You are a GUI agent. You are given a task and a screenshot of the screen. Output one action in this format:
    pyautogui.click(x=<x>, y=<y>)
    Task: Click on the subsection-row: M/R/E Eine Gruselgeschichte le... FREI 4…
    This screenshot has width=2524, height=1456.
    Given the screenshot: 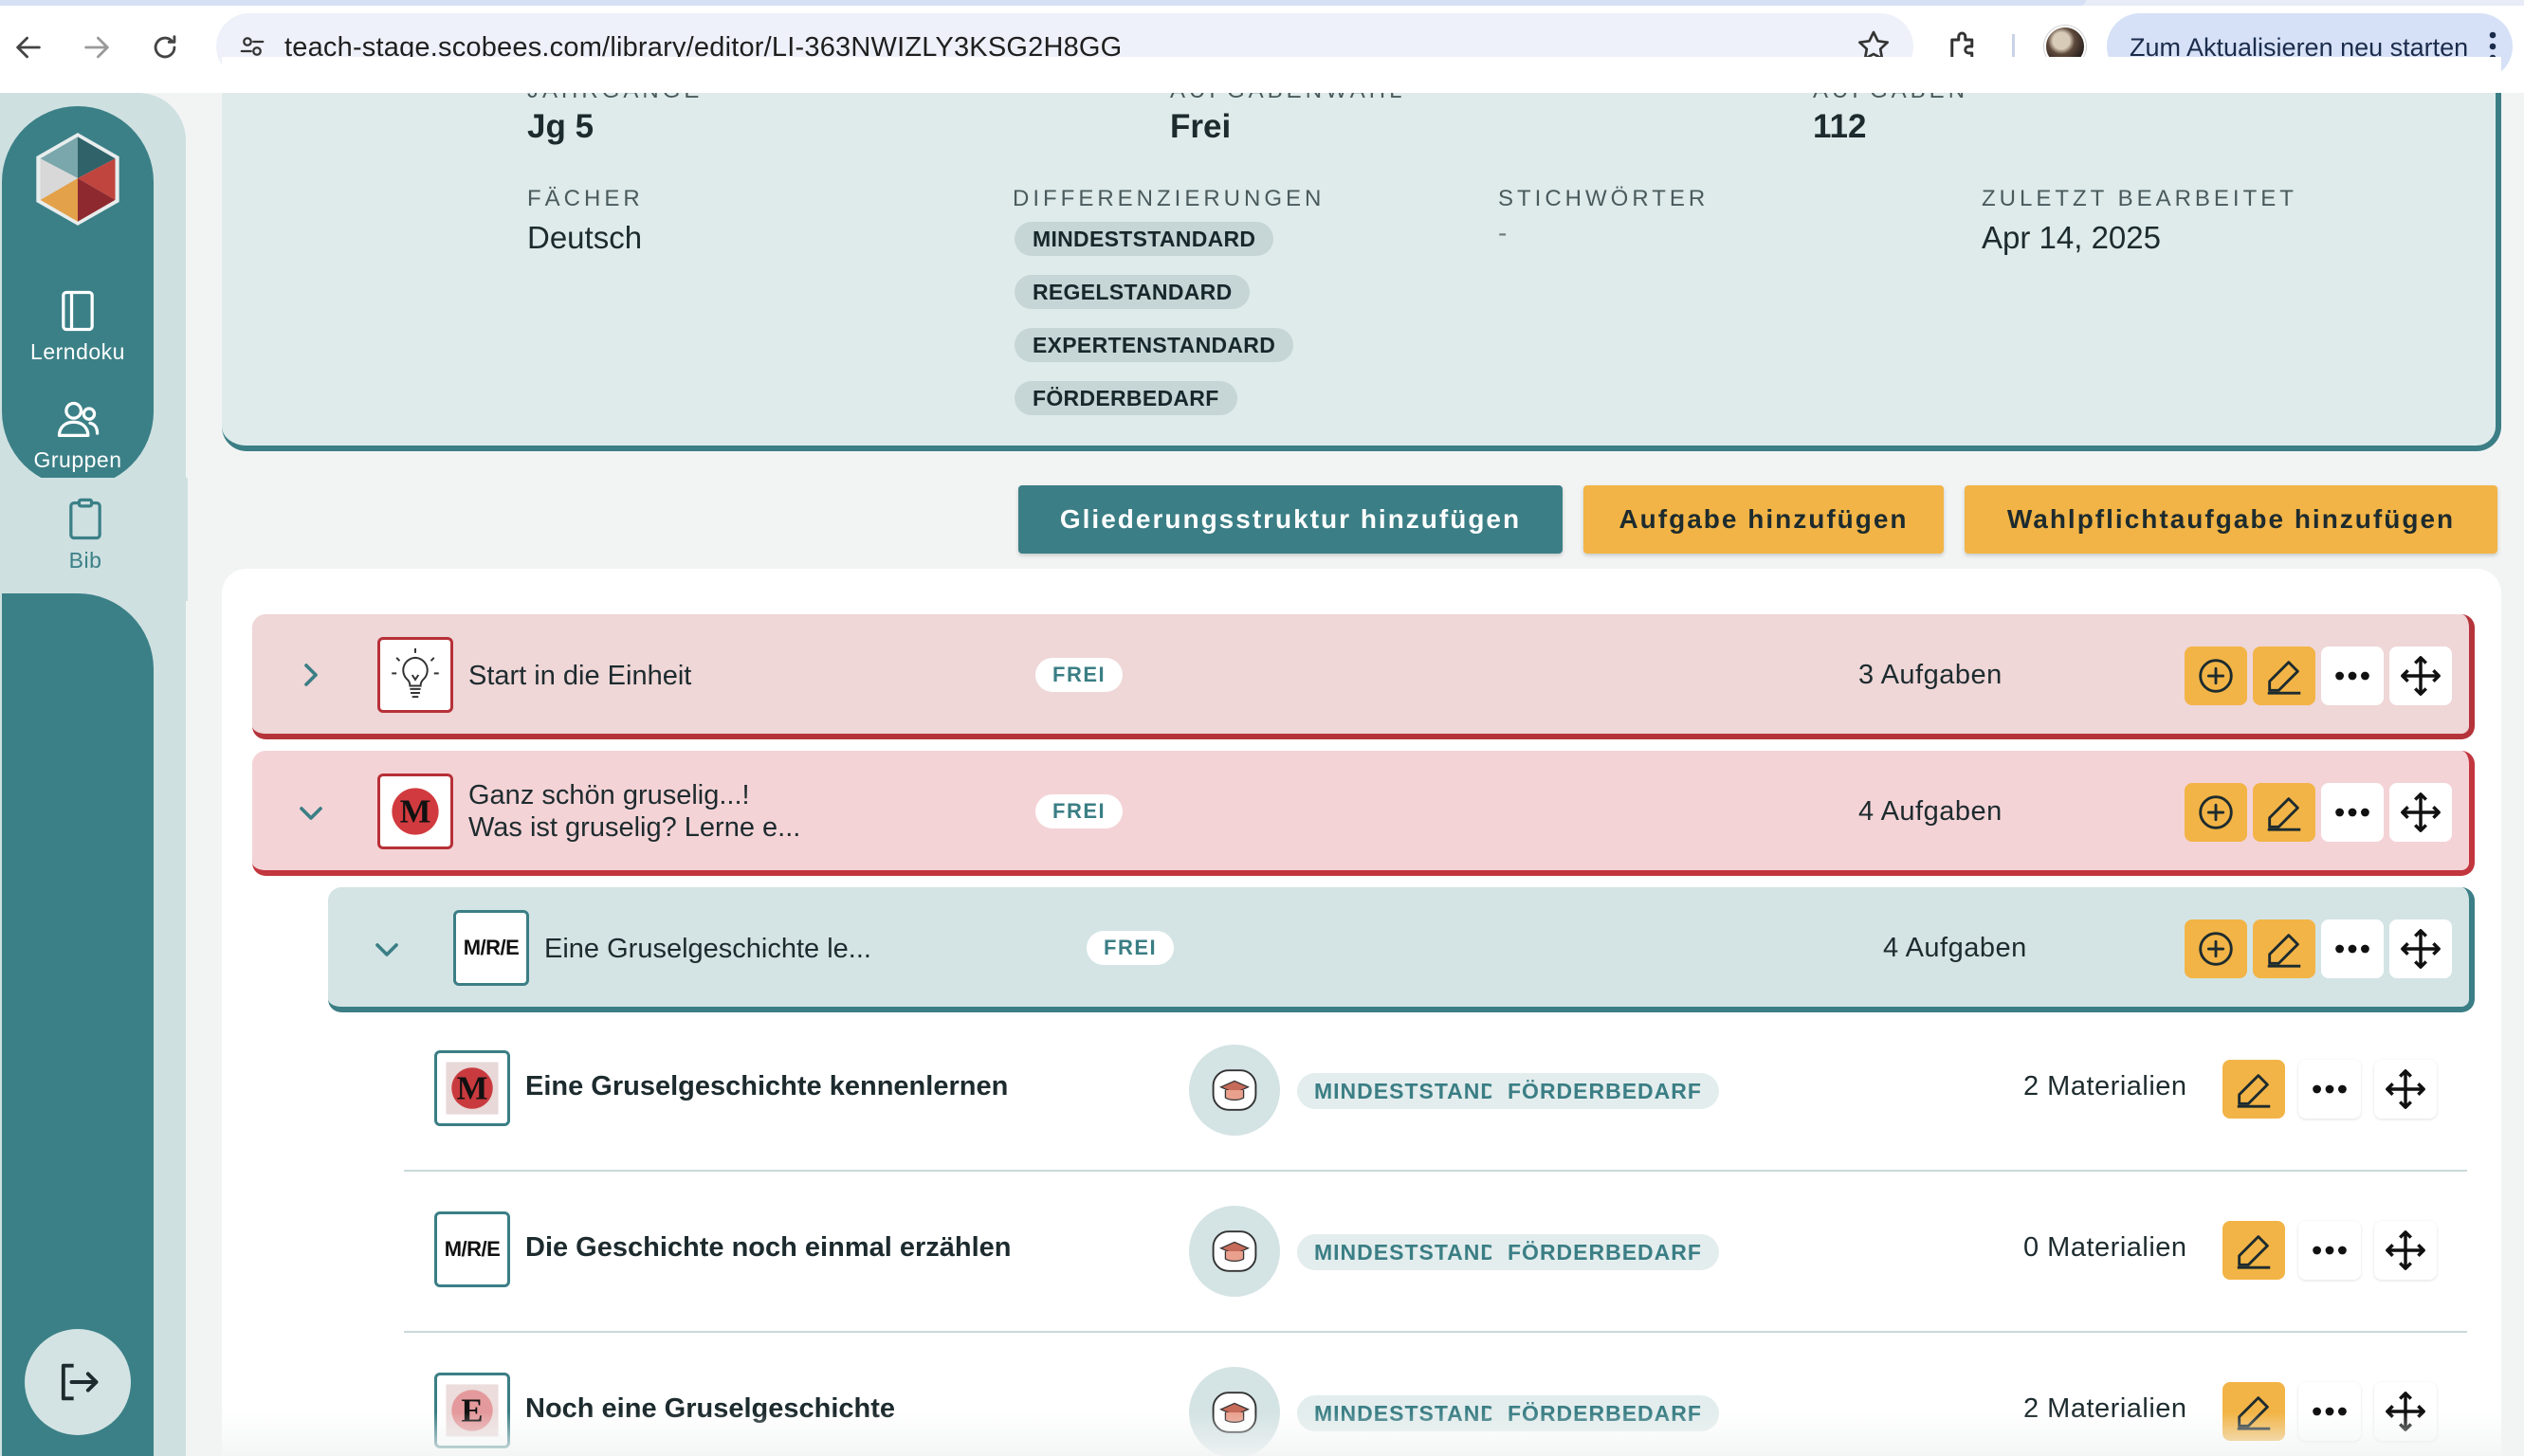 What is the action you would take?
    pyautogui.click(x=1401, y=949)
    